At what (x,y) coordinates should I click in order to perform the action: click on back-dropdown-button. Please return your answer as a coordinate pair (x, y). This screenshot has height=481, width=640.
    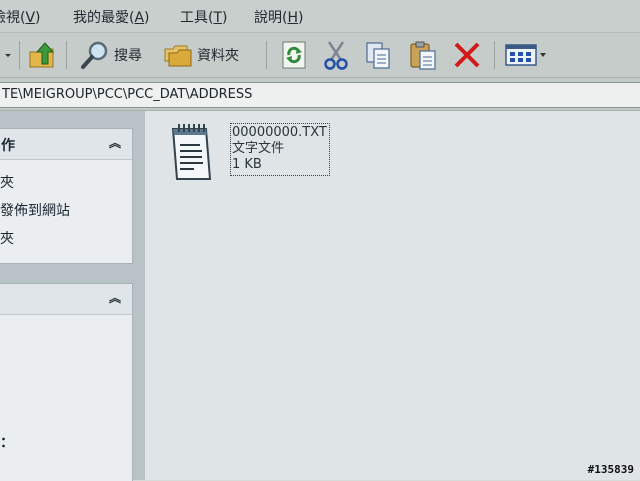
    Looking at the image, I should click on (8, 55).